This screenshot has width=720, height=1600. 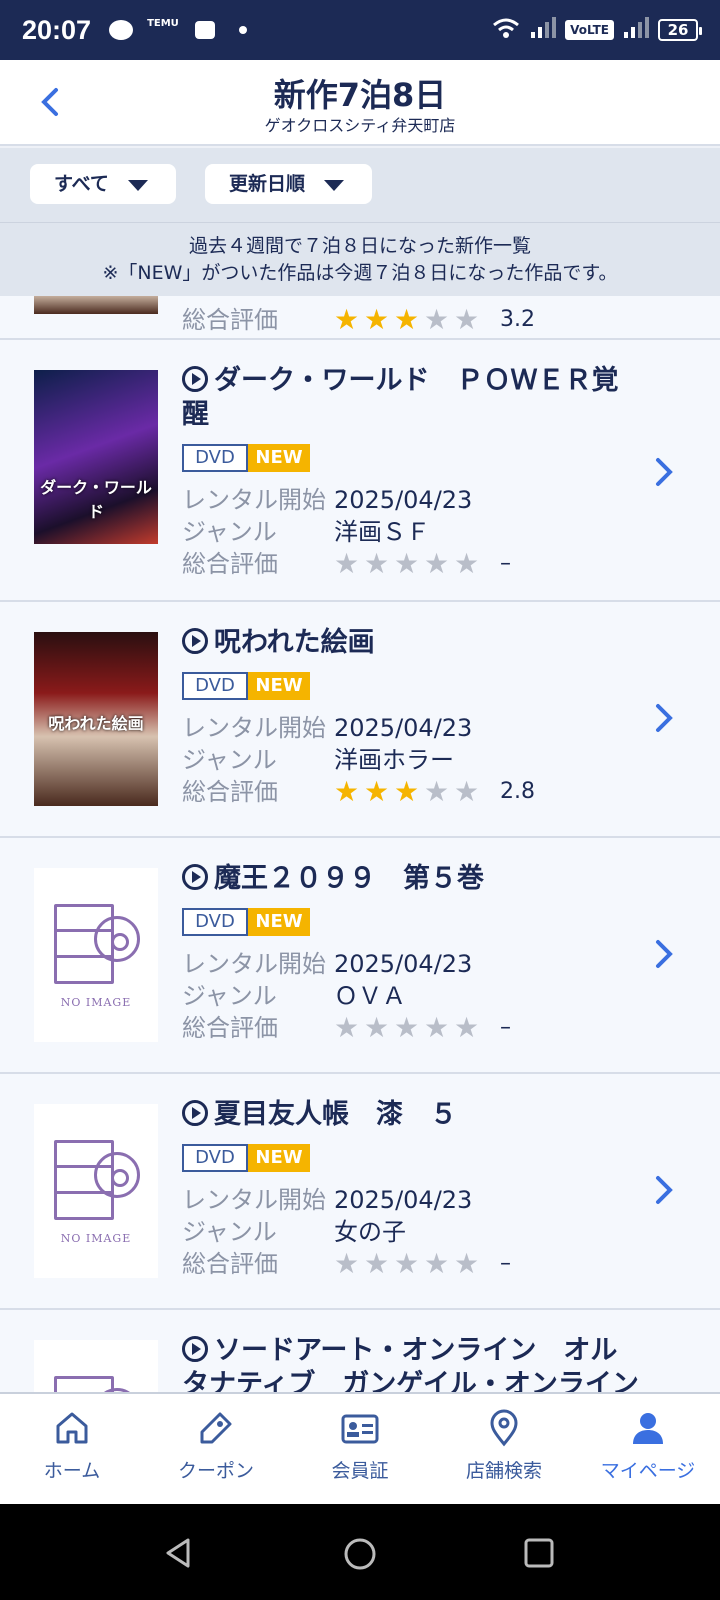 What do you see at coordinates (138, 185) in the screenshot?
I see `caret-down-icon` at bounding box center [138, 185].